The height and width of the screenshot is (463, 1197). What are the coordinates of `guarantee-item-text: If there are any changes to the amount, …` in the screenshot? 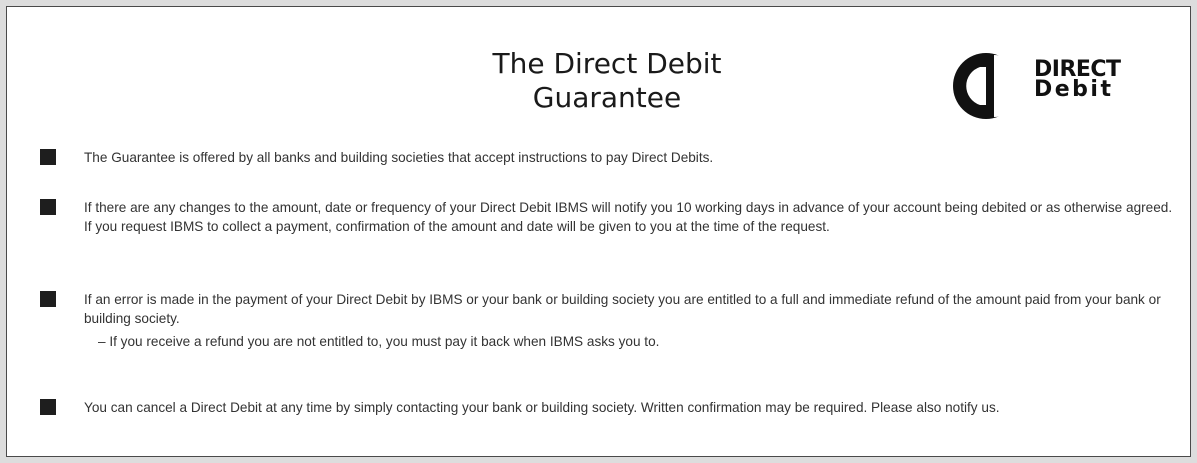 It's located at (628, 217).